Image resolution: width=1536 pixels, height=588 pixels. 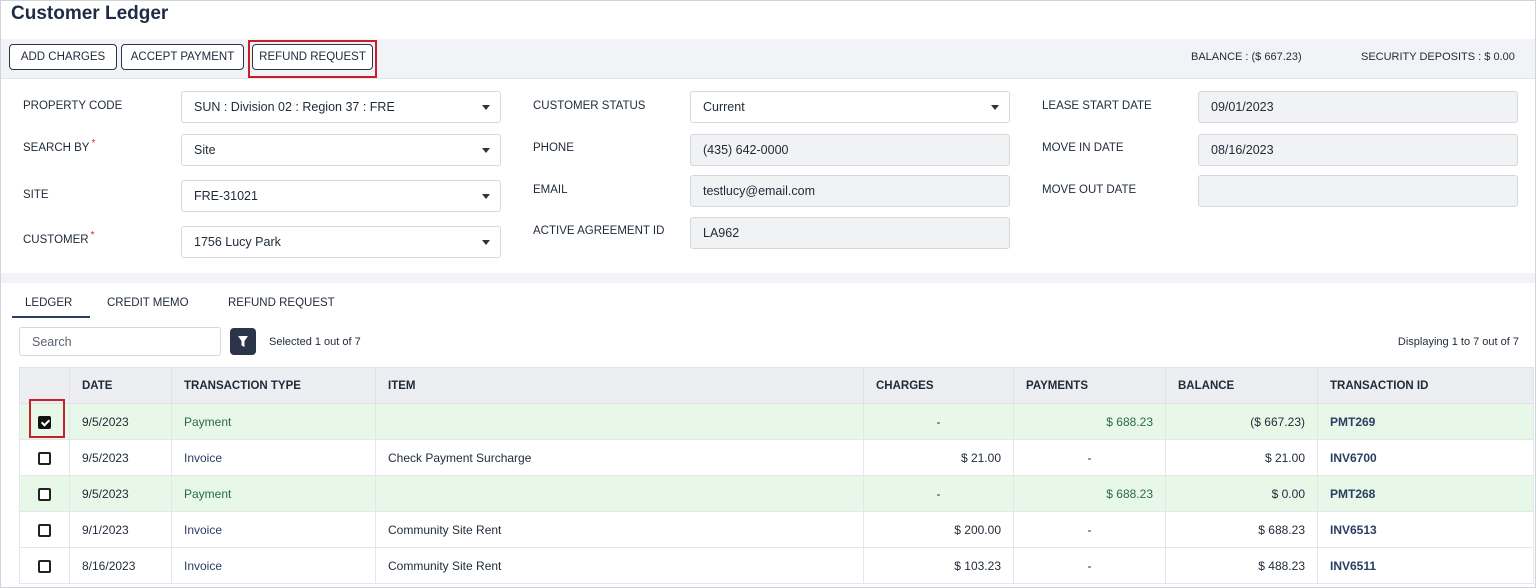 What do you see at coordinates (48, 303) in the screenshot?
I see `tab-ledger: LEDGER` at bounding box center [48, 303].